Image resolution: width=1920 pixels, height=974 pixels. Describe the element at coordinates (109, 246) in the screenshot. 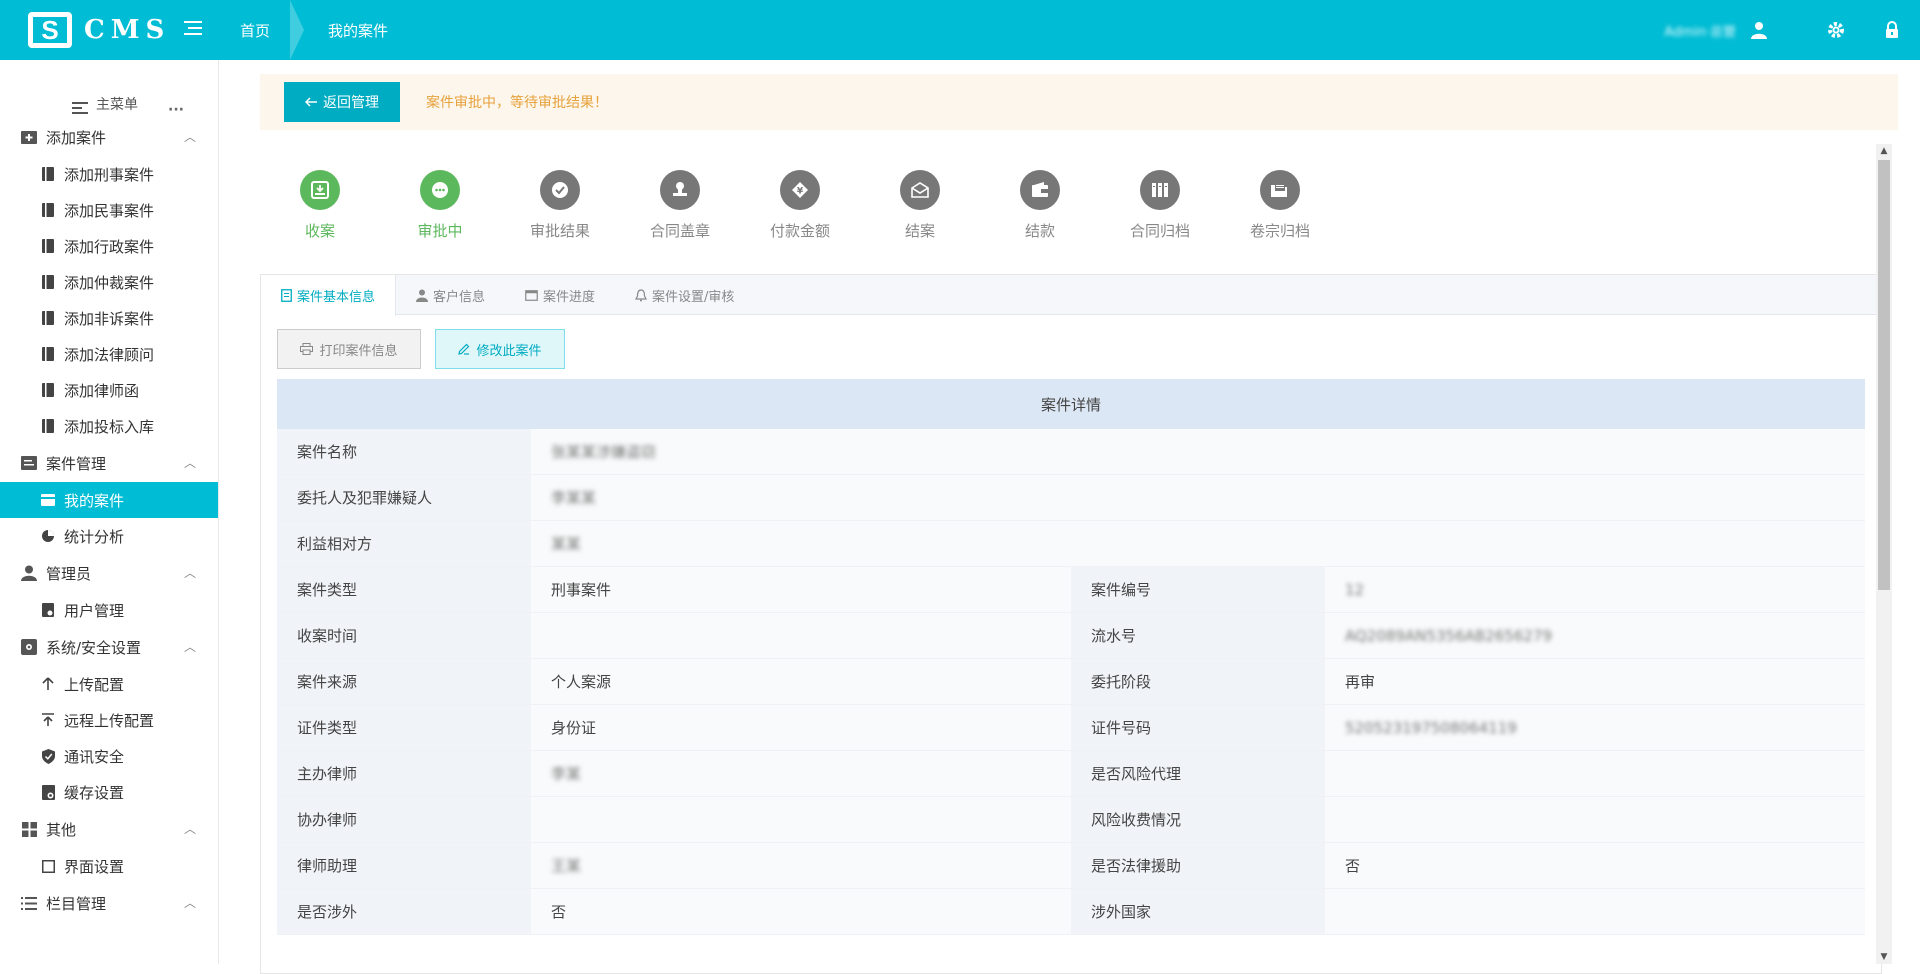

I see `sidebar-item-add-administrative: 添加行政案件` at that location.